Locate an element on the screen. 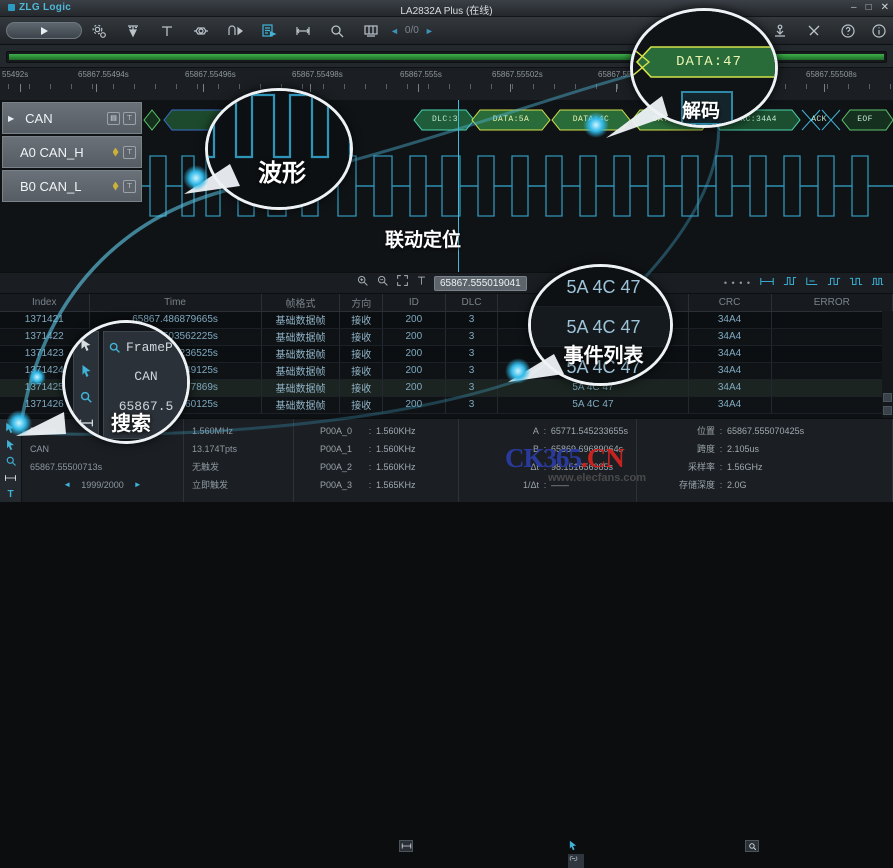 This screenshot has width=893, height=868. edge-icon is located at coordinates (235, 31).